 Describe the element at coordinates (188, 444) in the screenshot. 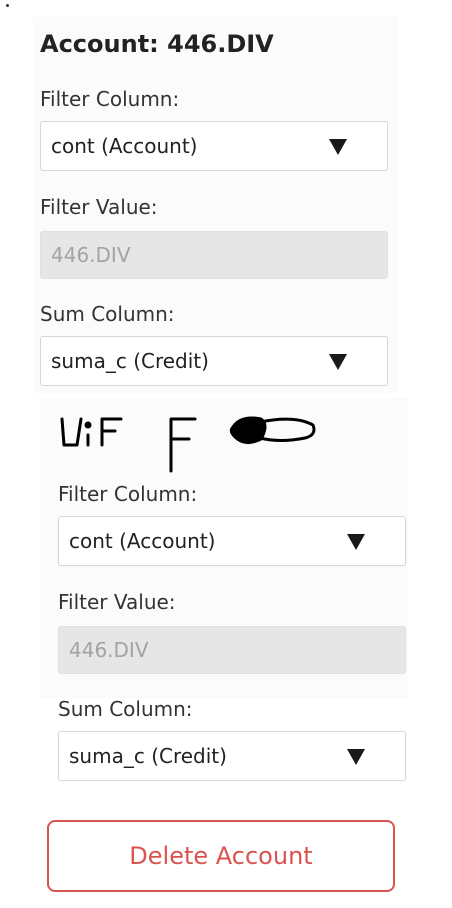

I see `handwritten-scribble` at that location.